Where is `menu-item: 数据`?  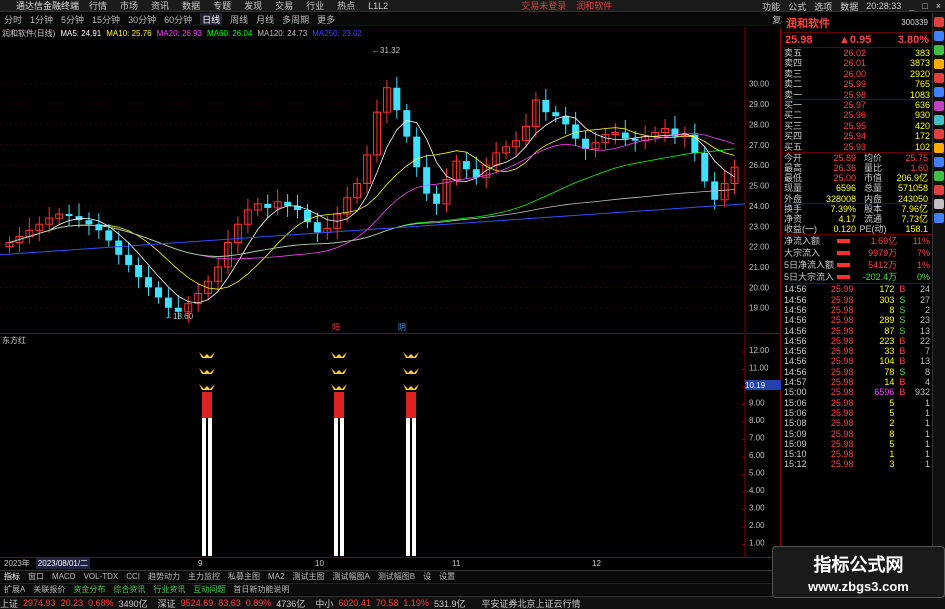
menu-item: 数据 is located at coordinates (191, 5).